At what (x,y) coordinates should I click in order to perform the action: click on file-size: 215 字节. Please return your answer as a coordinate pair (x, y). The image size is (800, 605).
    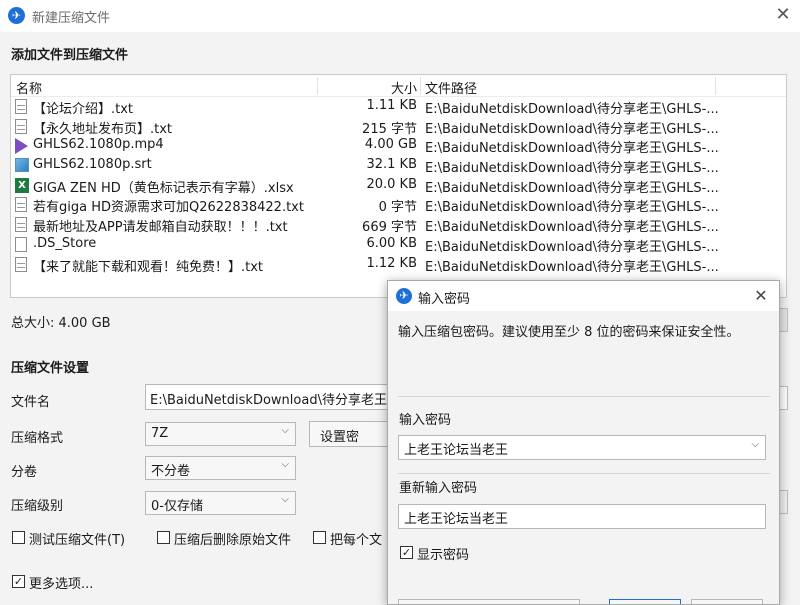
    Looking at the image, I should click on (389, 129).